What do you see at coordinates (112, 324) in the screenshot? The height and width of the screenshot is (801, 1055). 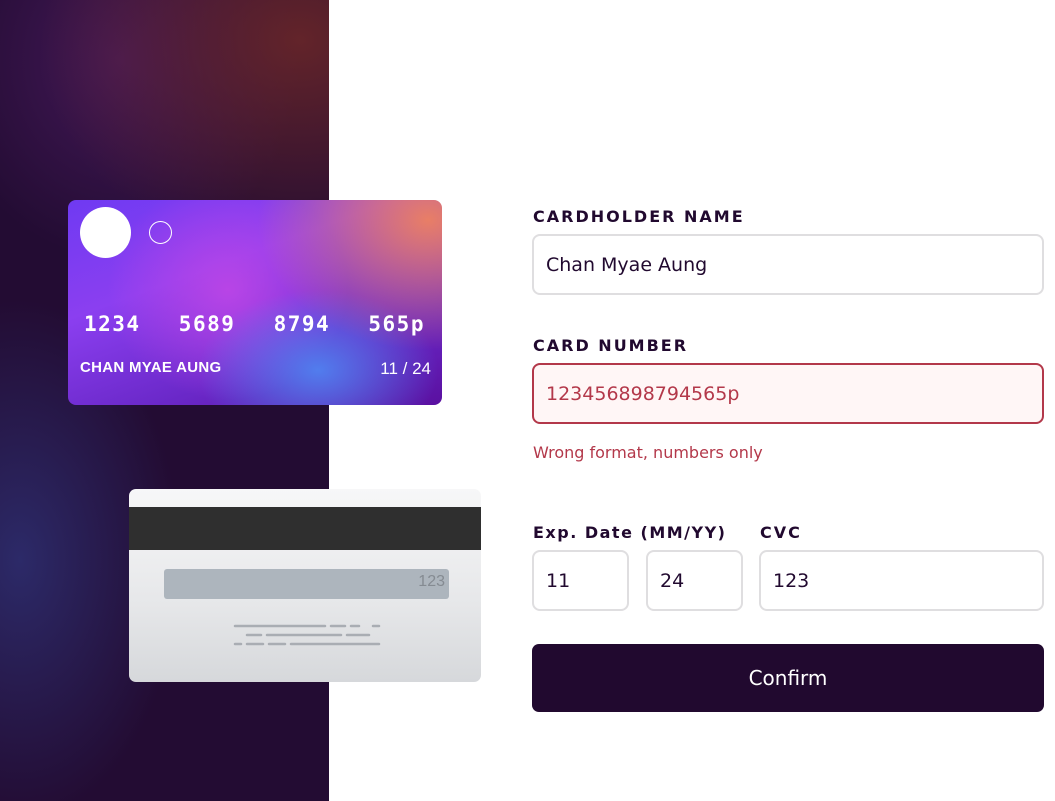 I see `card-number-group: 1234` at bounding box center [112, 324].